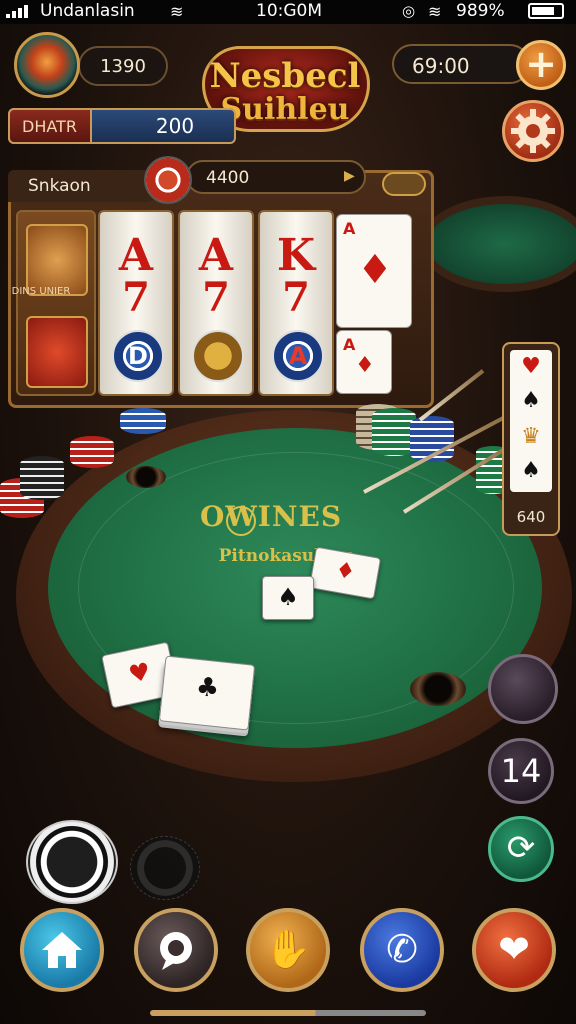 This screenshot has width=576, height=1024. What do you see at coordinates (175, 126) in the screenshot?
I see `bet-value: 200` at bounding box center [175, 126].